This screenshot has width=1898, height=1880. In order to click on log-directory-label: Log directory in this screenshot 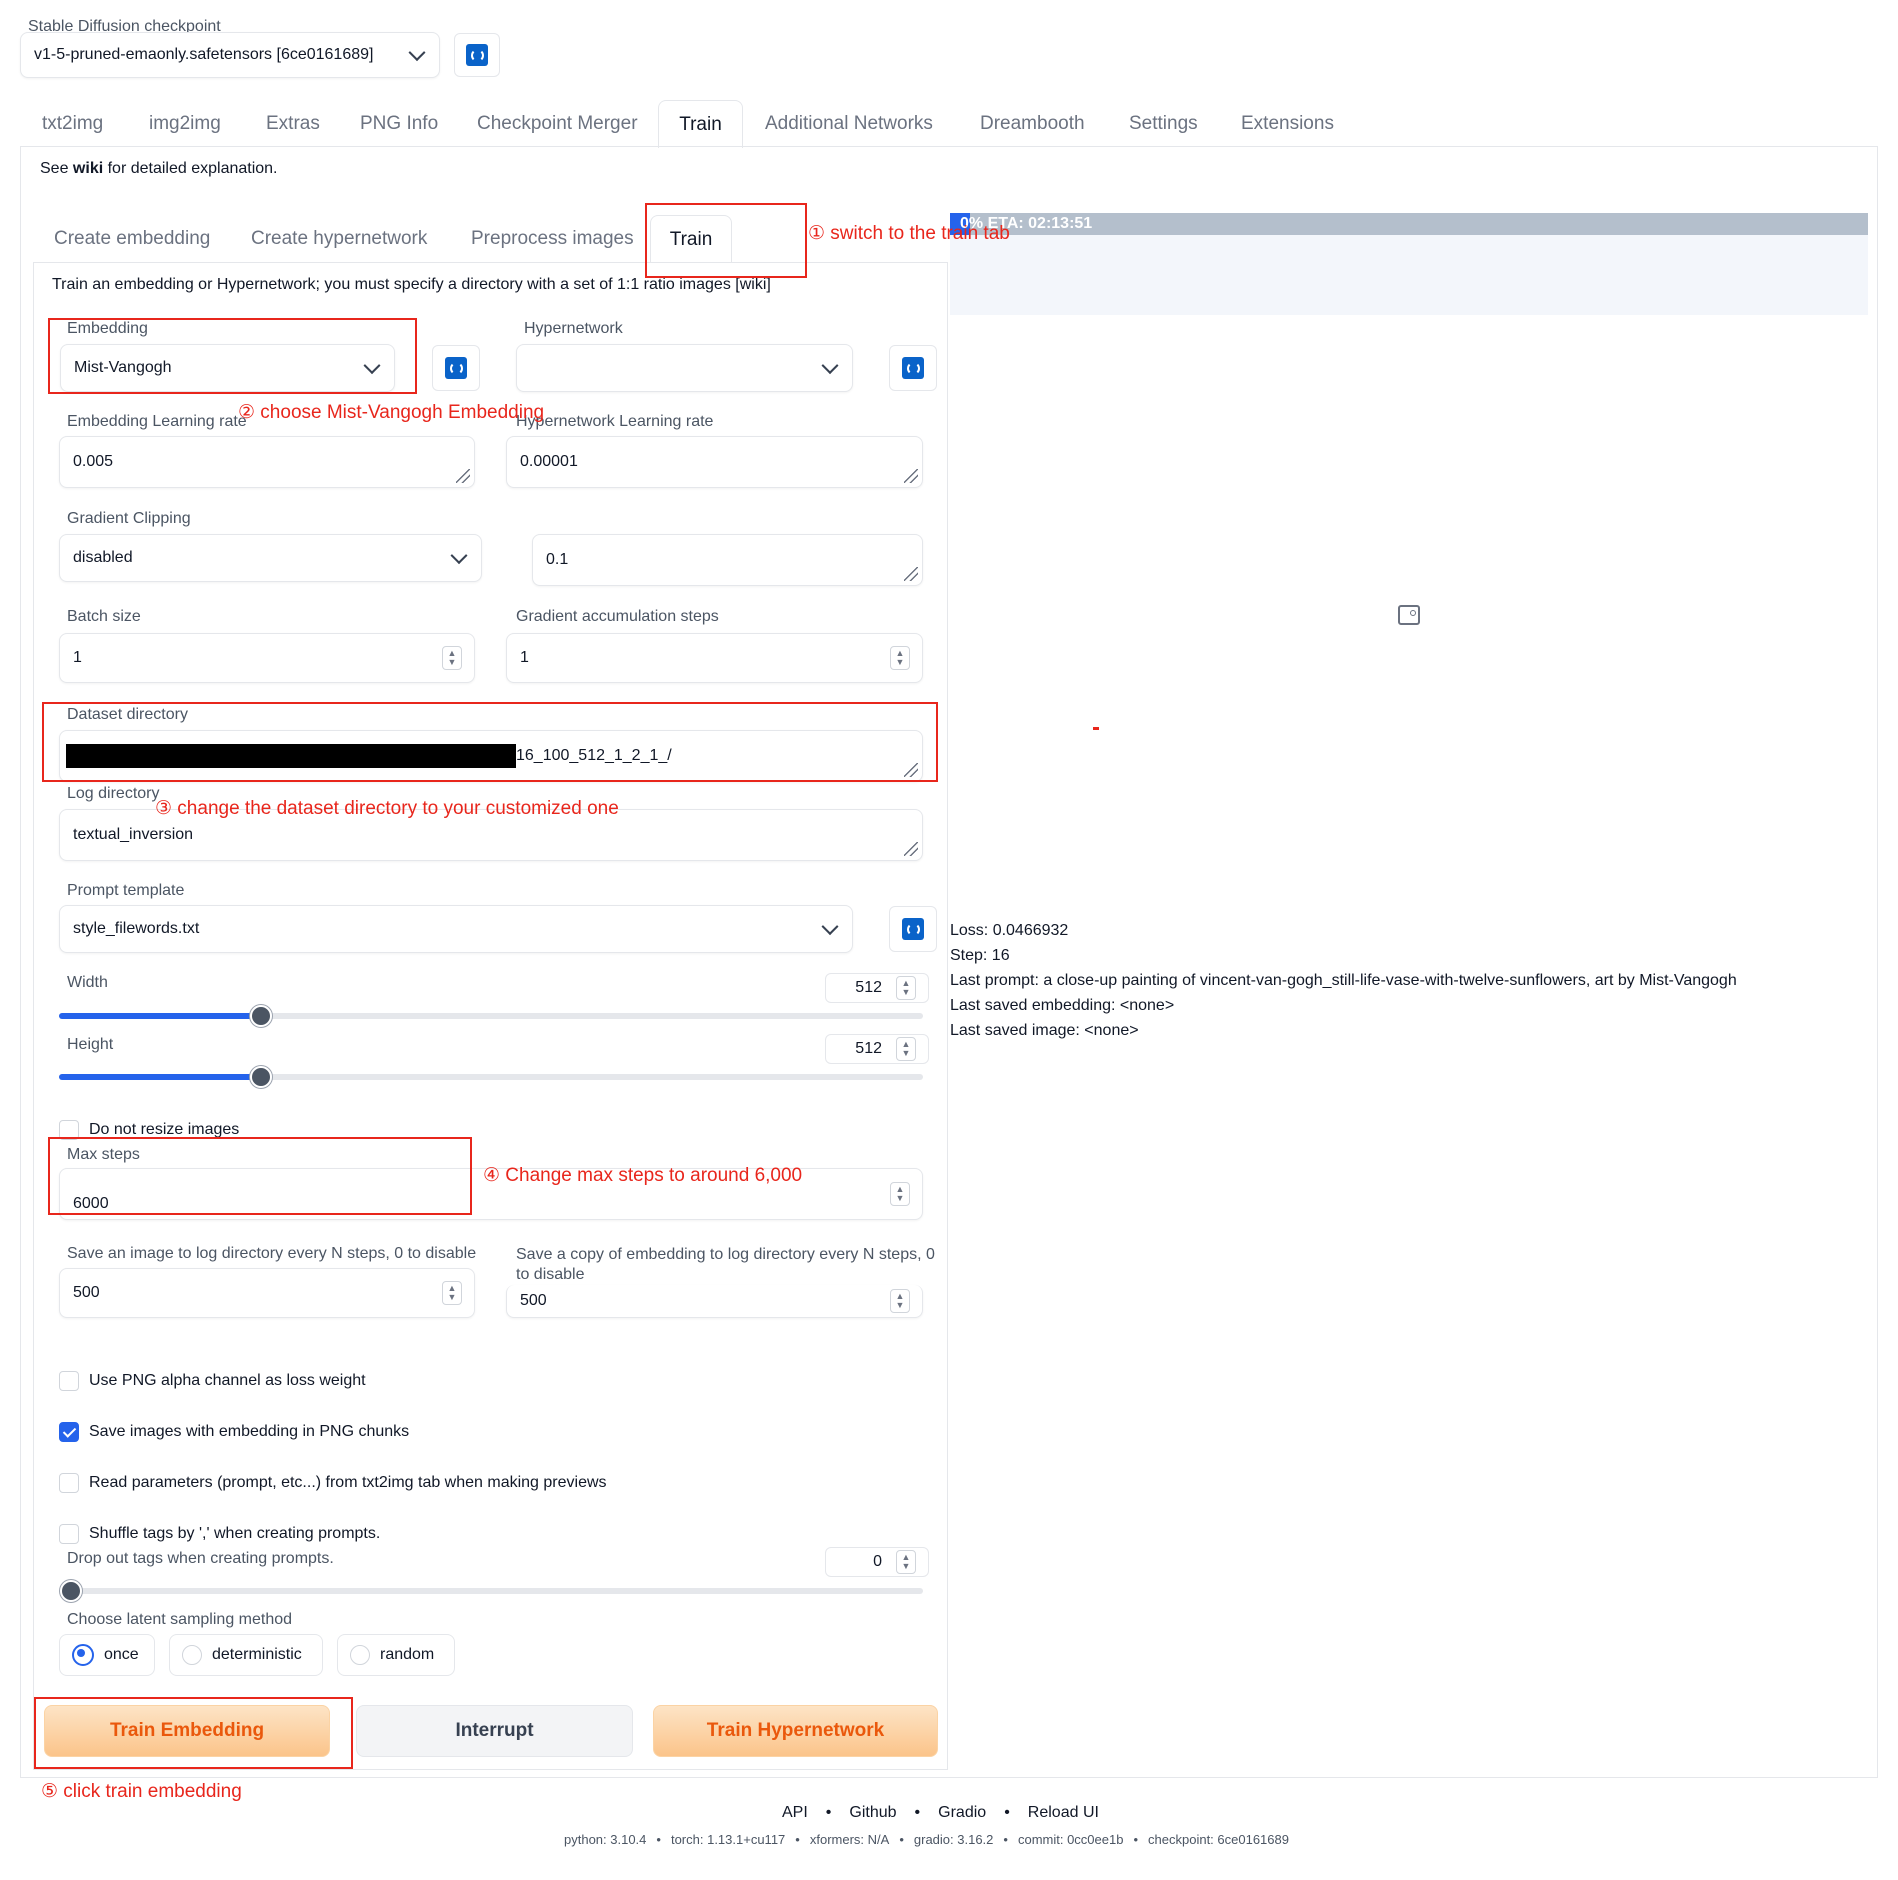, I will do `click(113, 793)`.